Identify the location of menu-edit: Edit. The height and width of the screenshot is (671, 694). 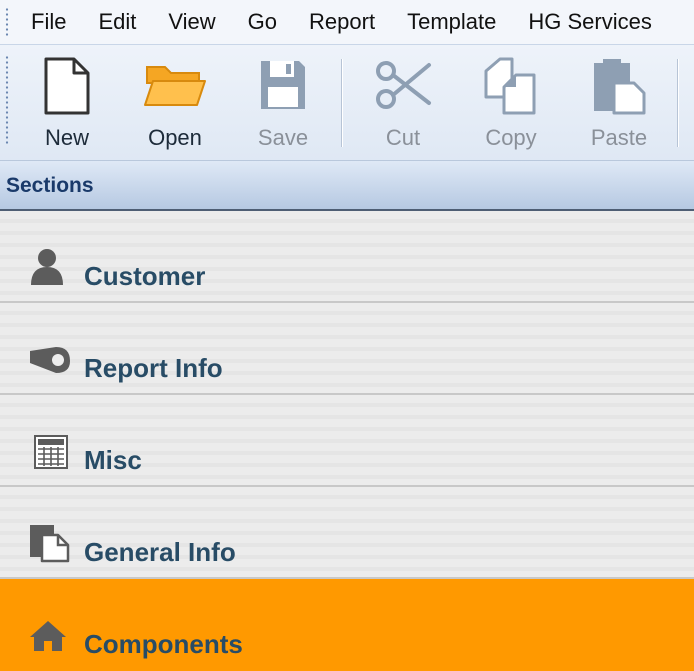
(117, 22).